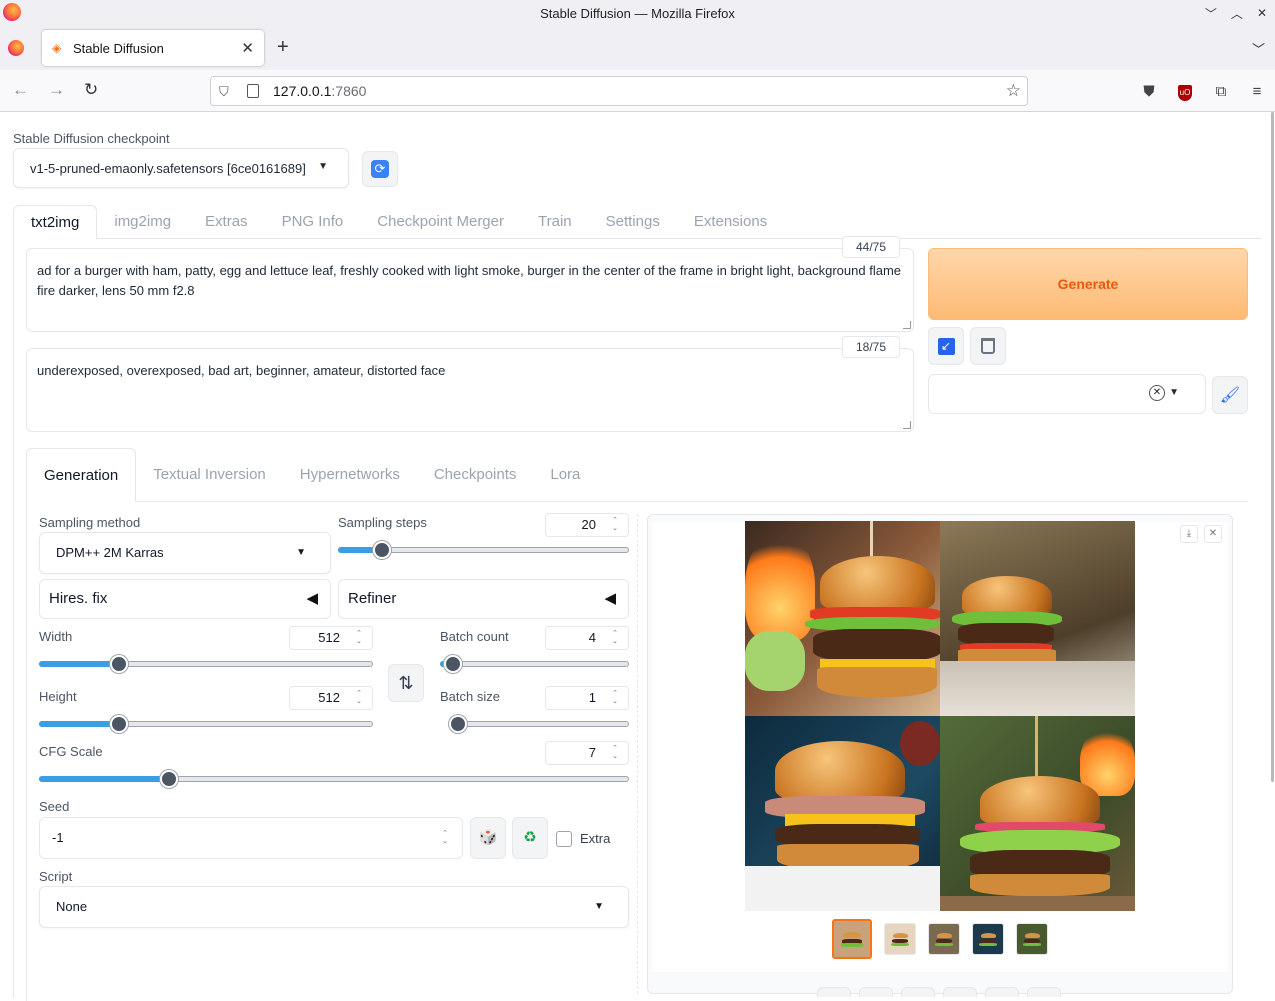 This screenshot has height=1001, width=1275. Describe the element at coordinates (555, 222) in the screenshot. I see `tab-train: Train` at that location.